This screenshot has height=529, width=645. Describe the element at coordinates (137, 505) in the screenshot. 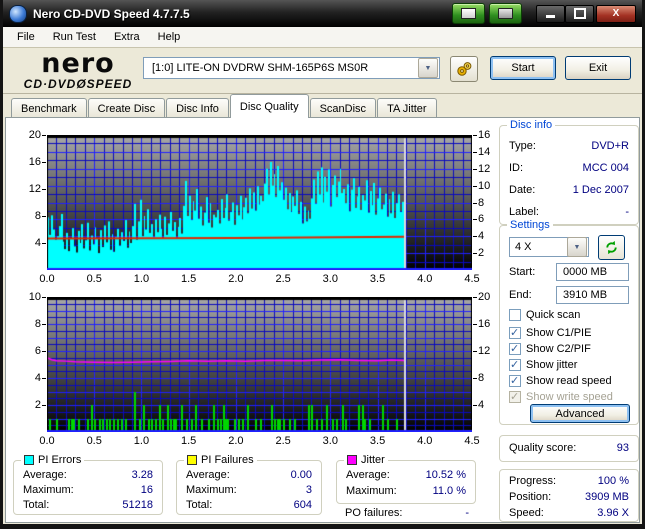

I see `stat-value: 51218` at that location.